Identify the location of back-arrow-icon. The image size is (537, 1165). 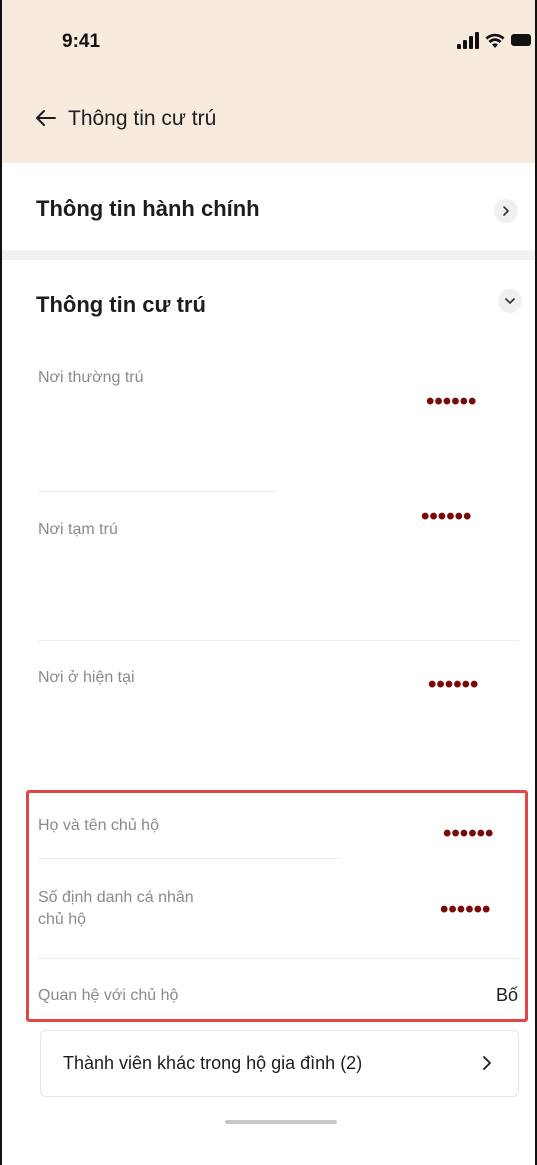
(46, 118).